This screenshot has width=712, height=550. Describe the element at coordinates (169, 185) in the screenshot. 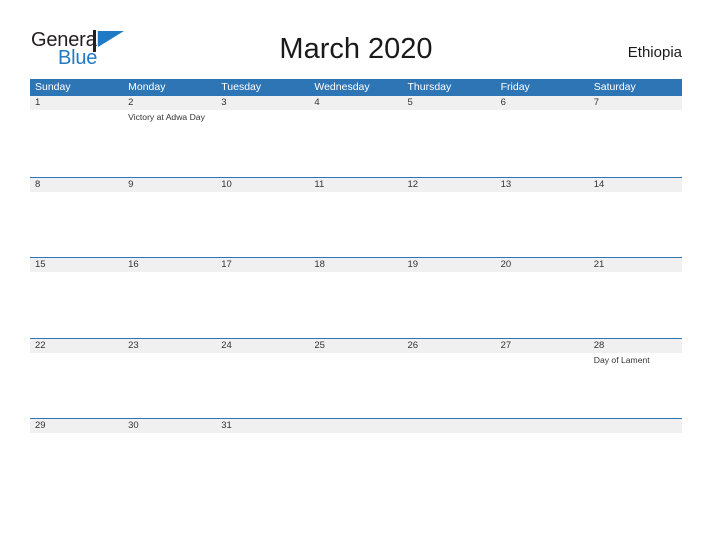

I see `day-number: 9` at that location.